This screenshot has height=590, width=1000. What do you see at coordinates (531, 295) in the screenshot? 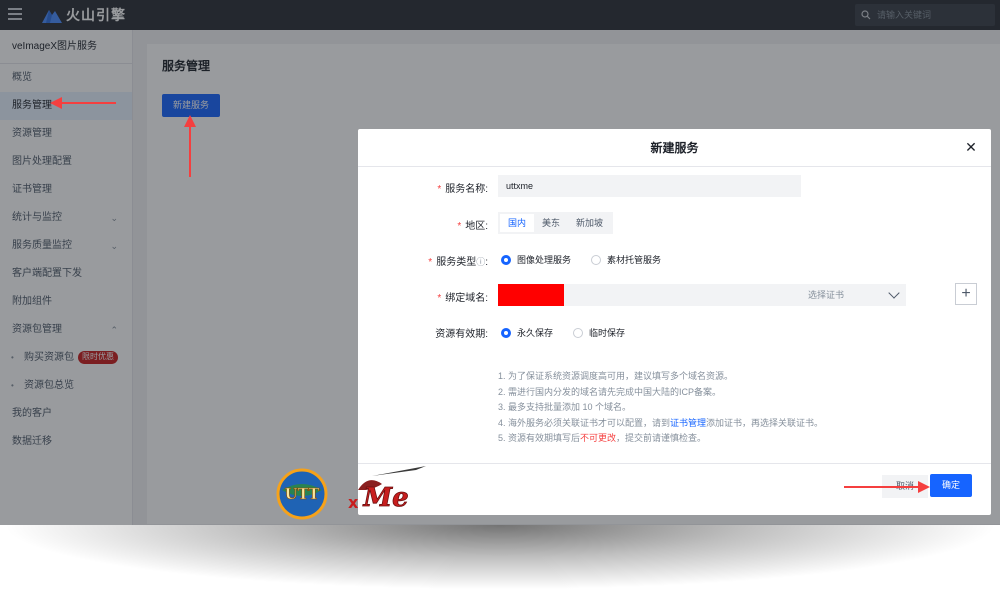
I see `redacted-domain` at bounding box center [531, 295].